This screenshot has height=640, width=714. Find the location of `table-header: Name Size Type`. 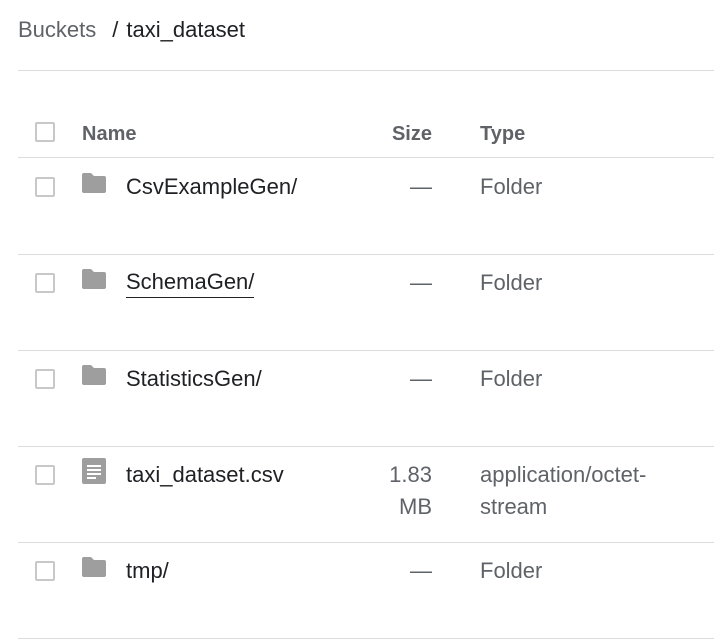

table-header: Name Size Type is located at coordinates (366, 135).